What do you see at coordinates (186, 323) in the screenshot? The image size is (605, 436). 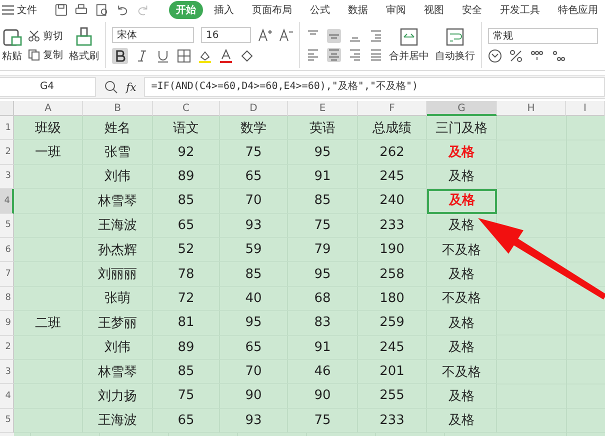 I see `table-cell: 81` at bounding box center [186, 323].